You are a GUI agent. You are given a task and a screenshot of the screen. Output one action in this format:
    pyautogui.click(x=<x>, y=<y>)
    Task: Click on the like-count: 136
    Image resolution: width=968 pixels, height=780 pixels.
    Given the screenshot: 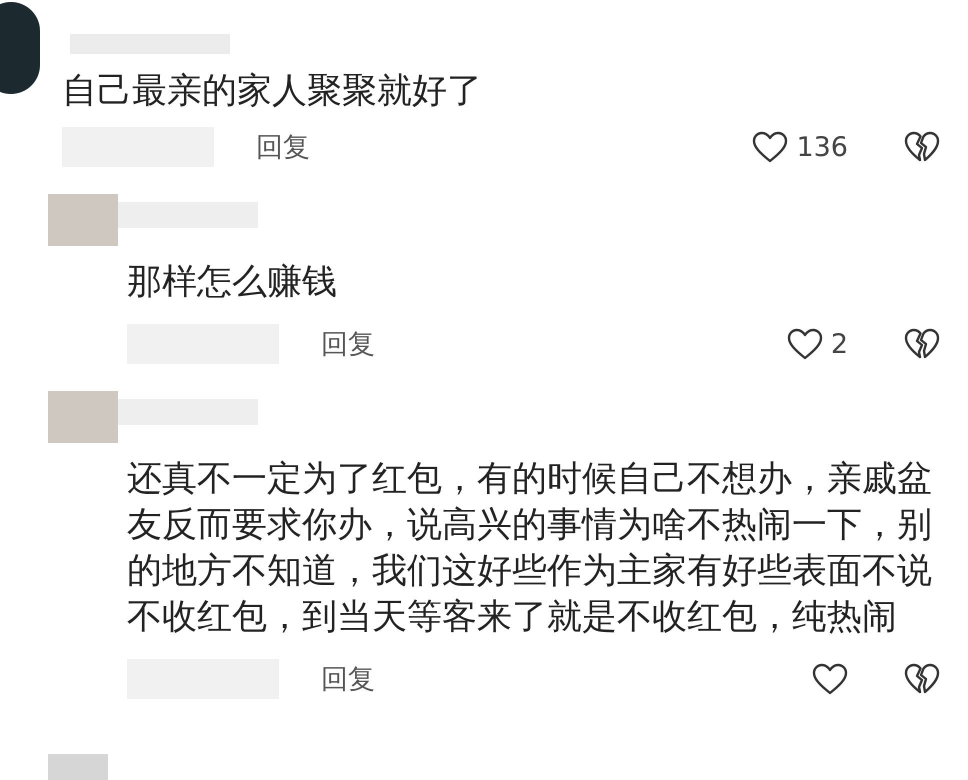 What is the action you would take?
    pyautogui.click(x=822, y=147)
    